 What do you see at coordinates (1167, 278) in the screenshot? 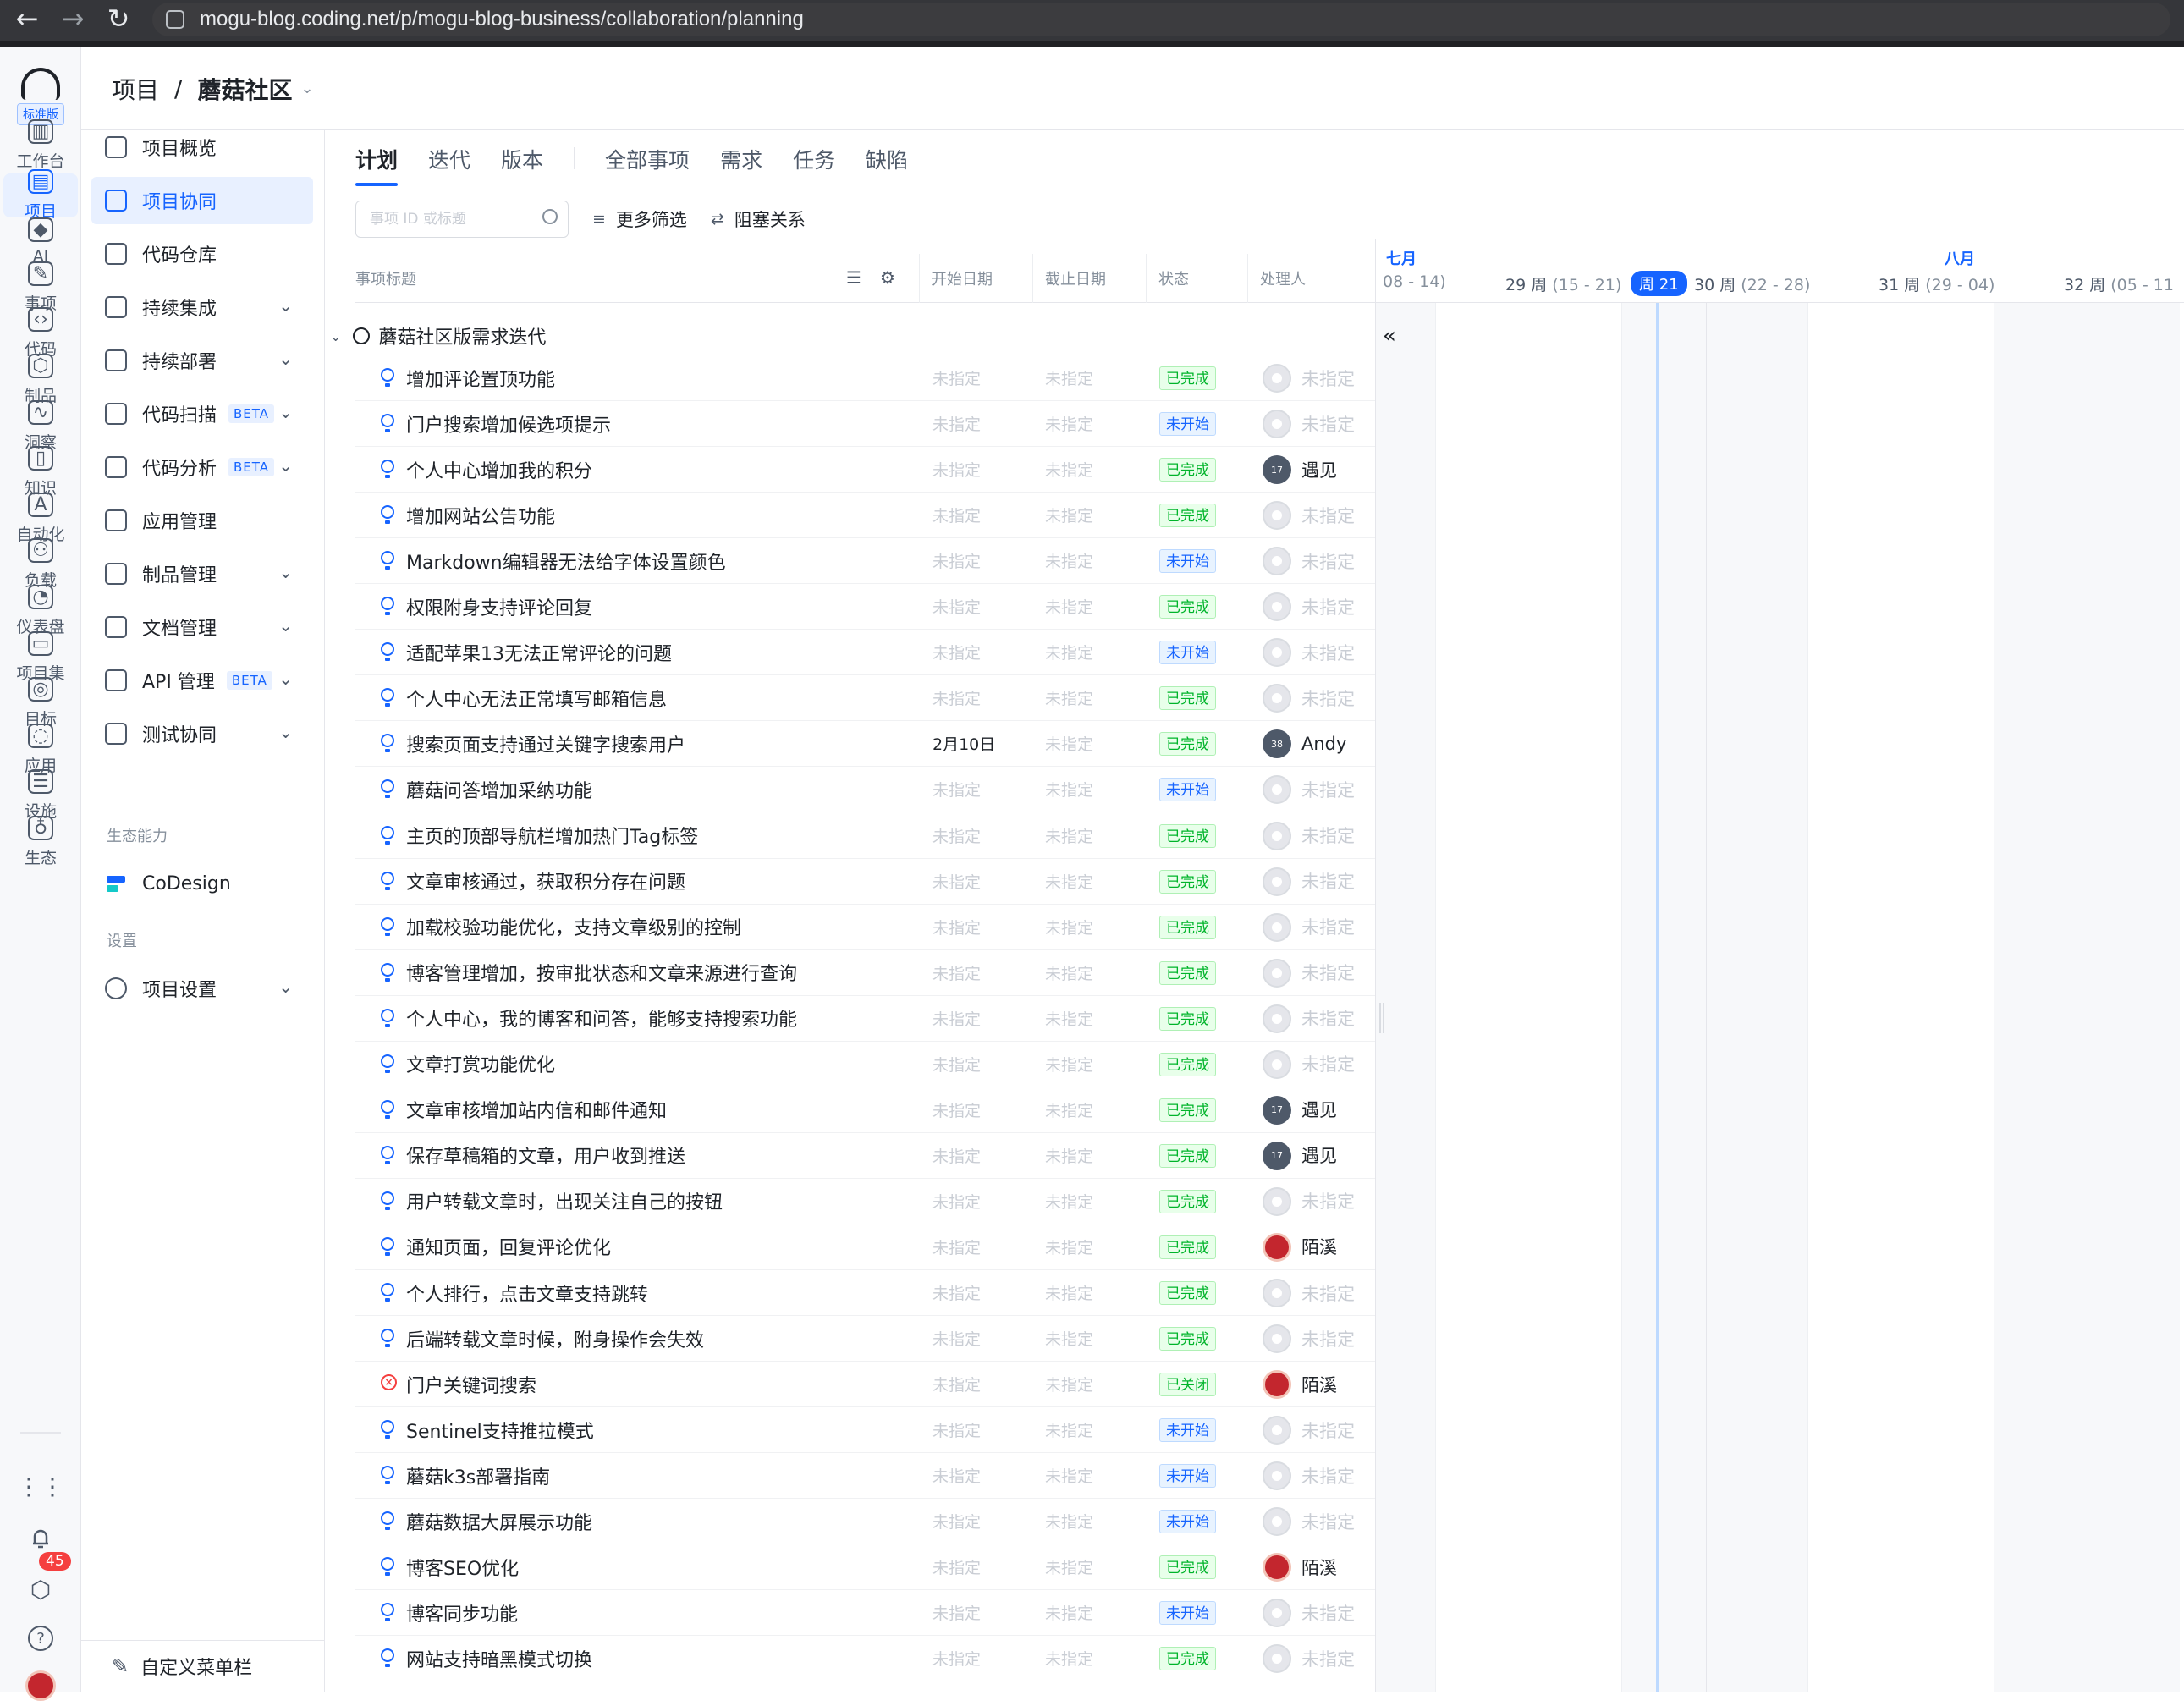
I see `col-status: 状态` at bounding box center [1167, 278].